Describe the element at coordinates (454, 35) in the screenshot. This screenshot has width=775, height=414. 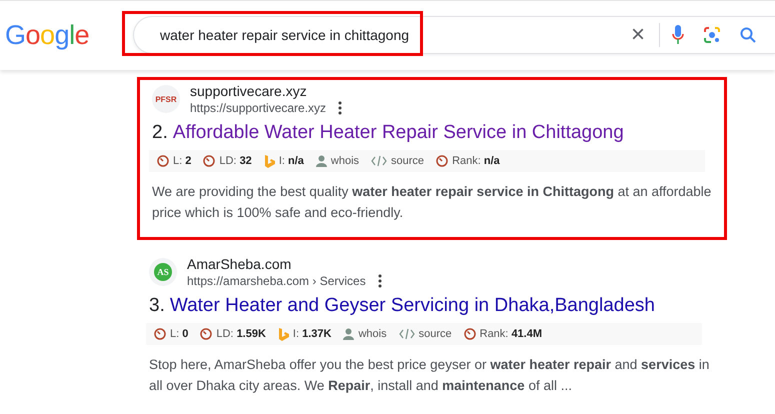
I see `search-field: water heater repair service in chittagong ×` at that location.